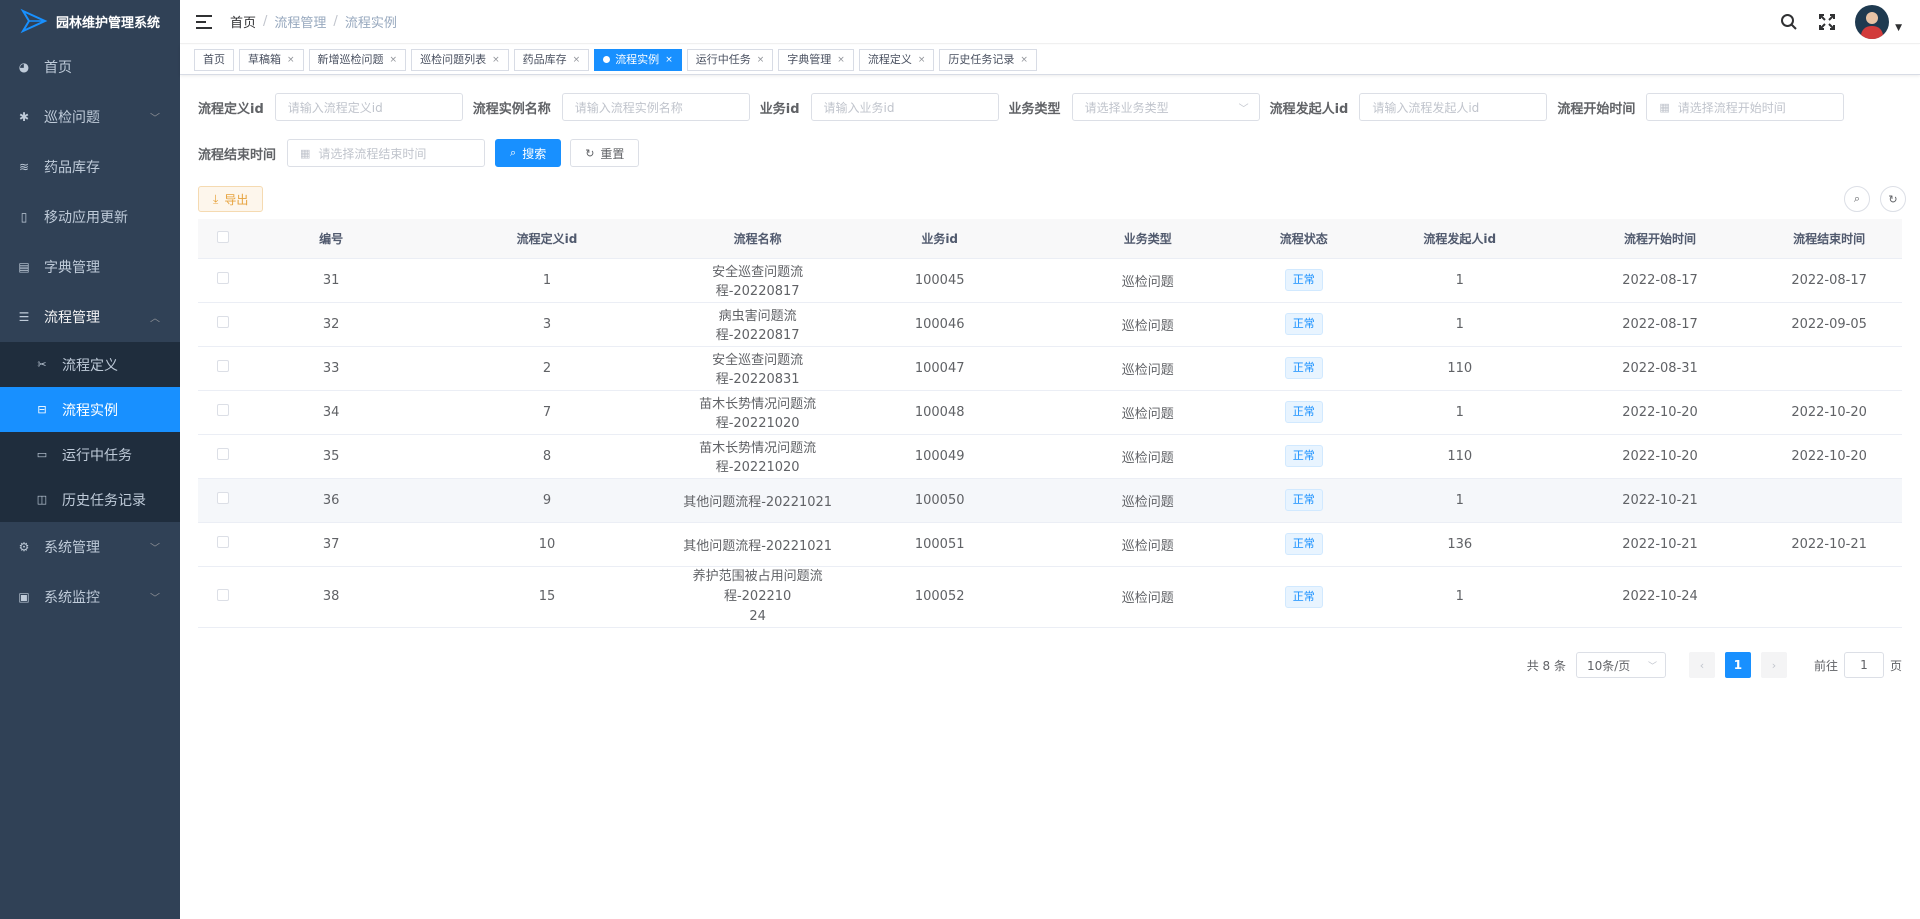 The image size is (1920, 919). I want to click on start-time-picker: ▦ 请选择流程开始时间, so click(1745, 107).